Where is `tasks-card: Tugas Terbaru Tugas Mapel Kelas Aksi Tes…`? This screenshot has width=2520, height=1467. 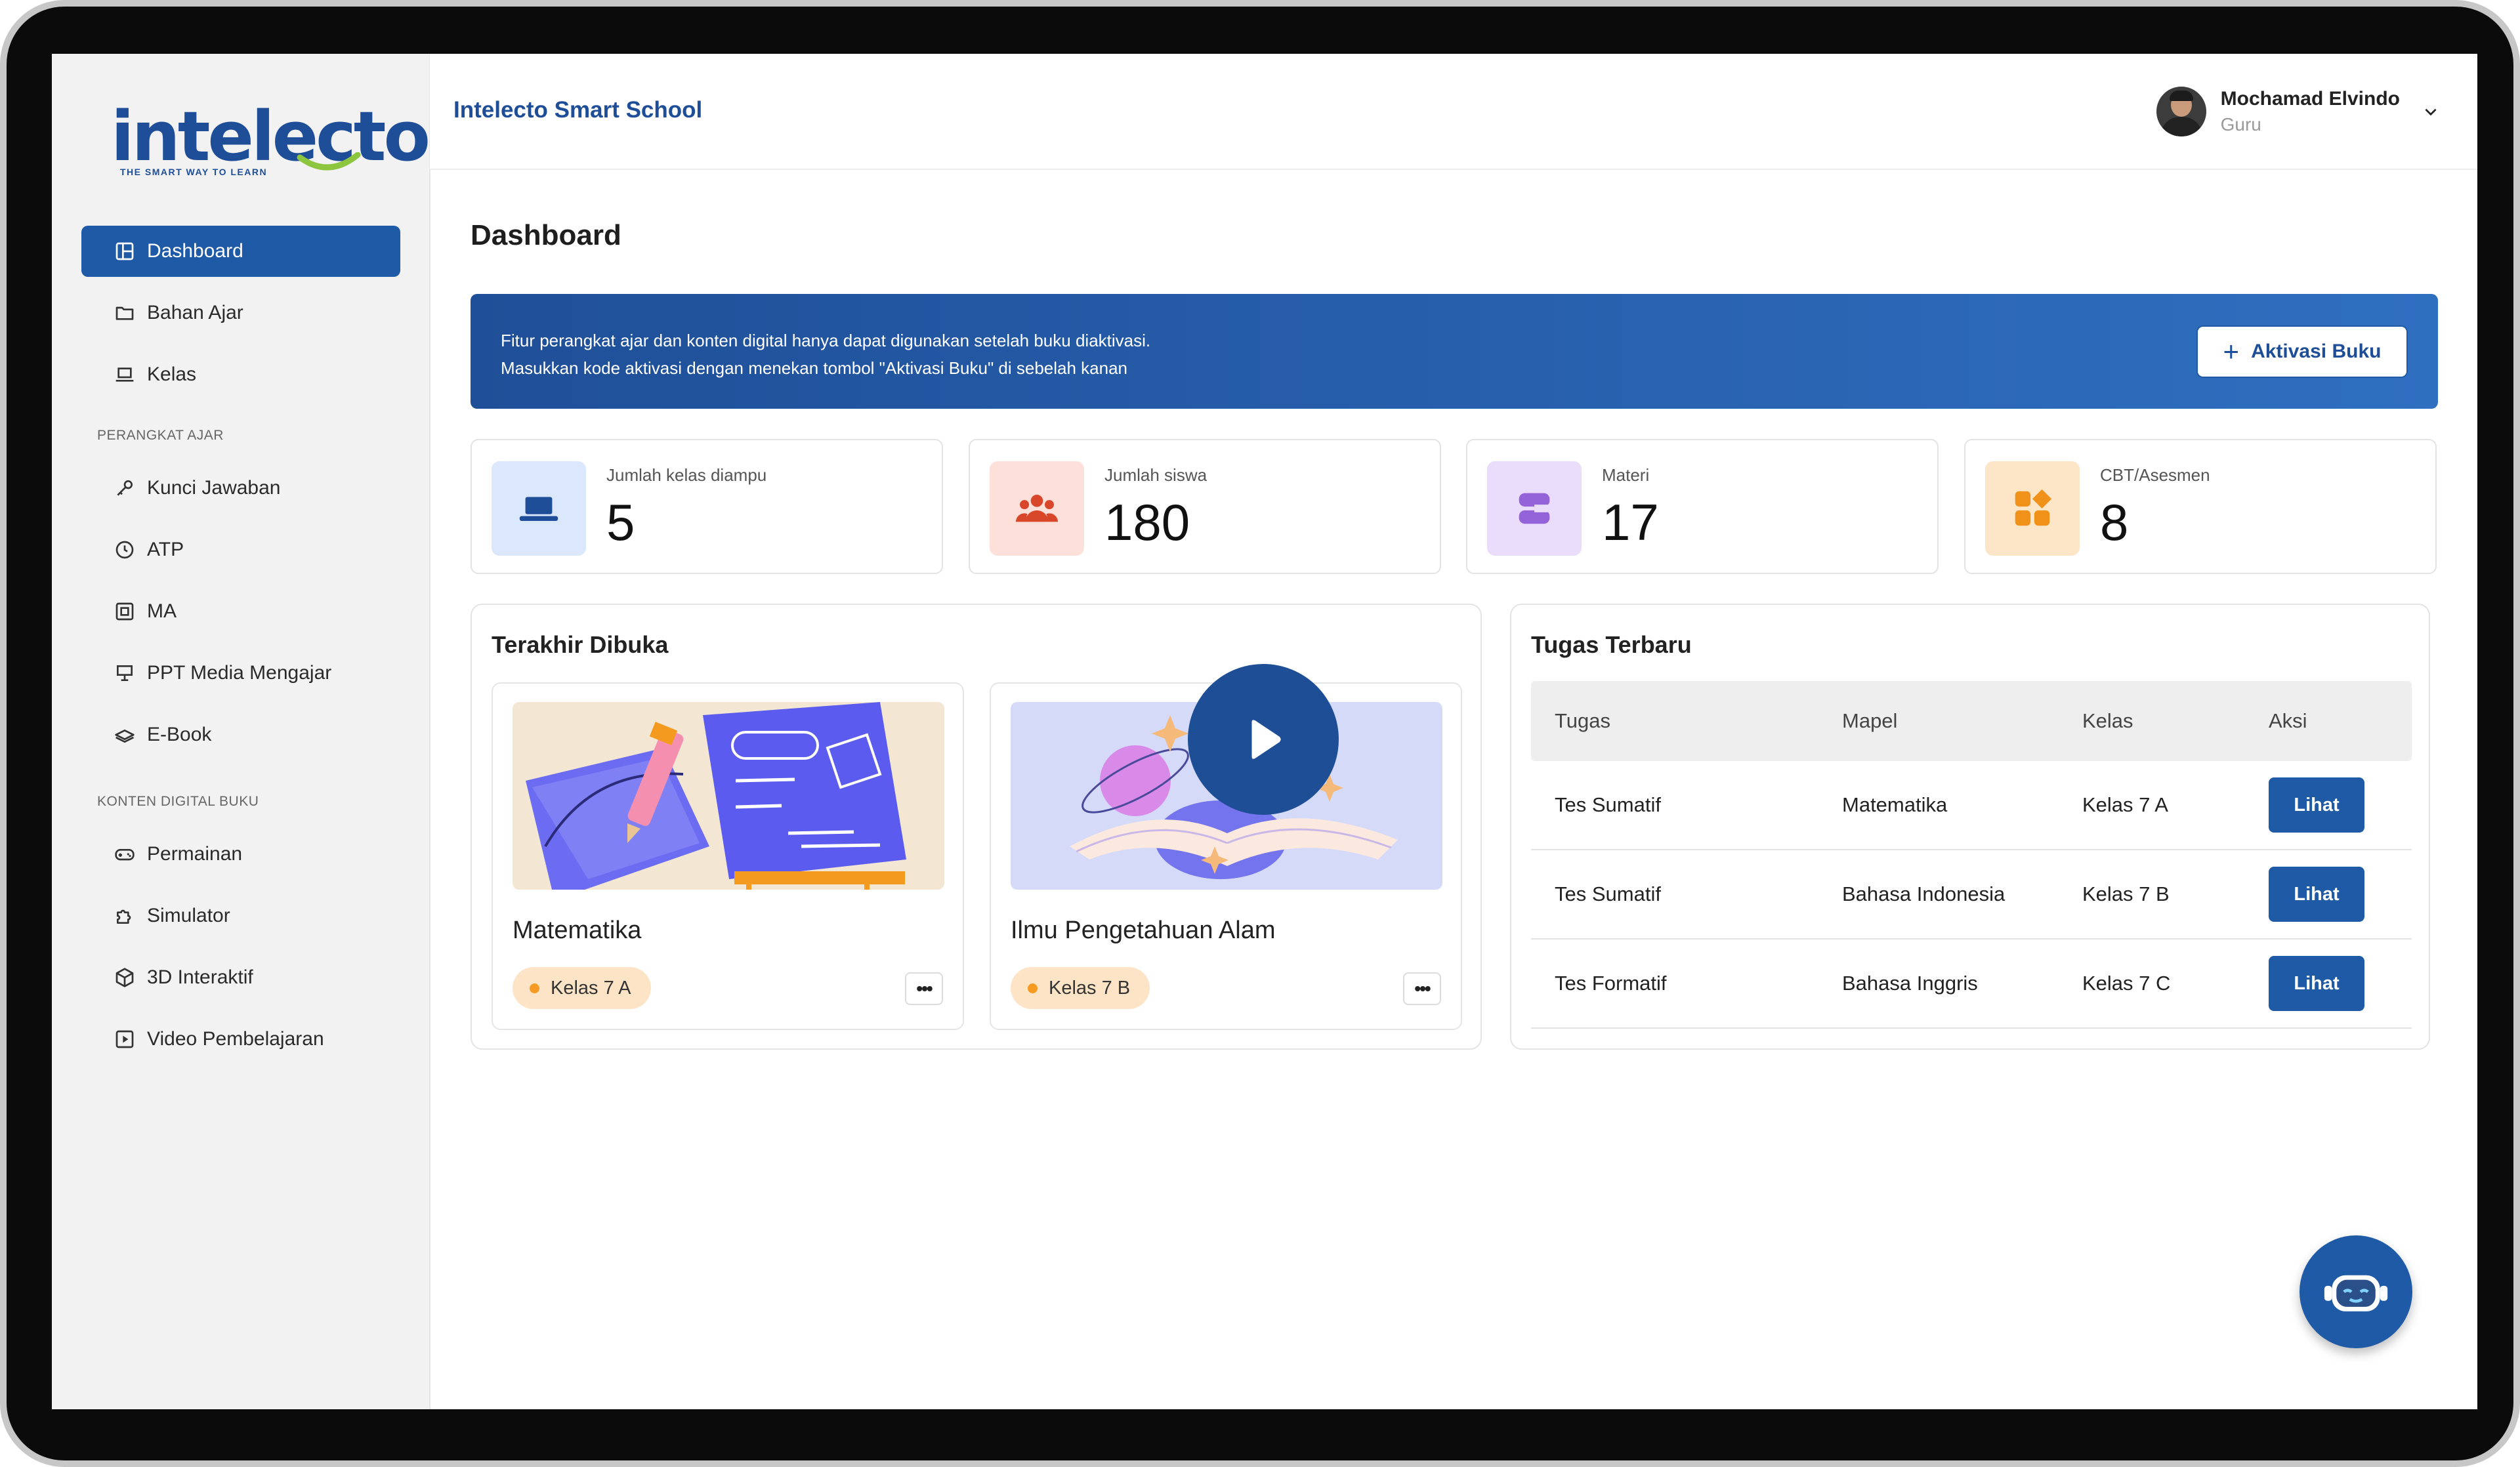
tasks-card: Tugas Terbaru Tugas Mapel Kelas Aksi Tes… is located at coordinates (1970, 827).